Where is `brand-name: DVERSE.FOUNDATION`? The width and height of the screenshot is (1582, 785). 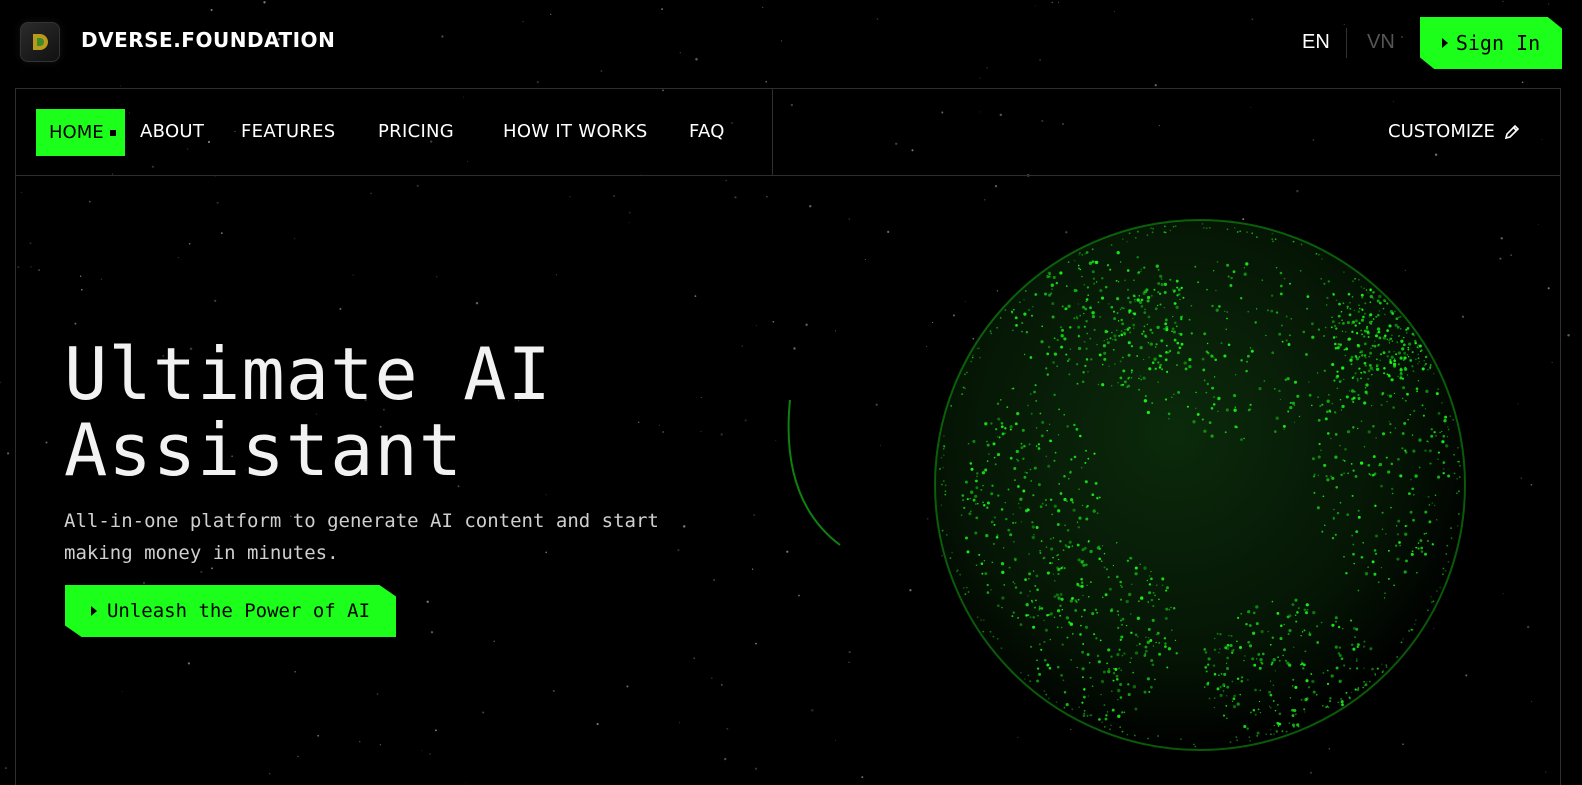 brand-name: DVERSE.FOUNDATION is located at coordinates (208, 40).